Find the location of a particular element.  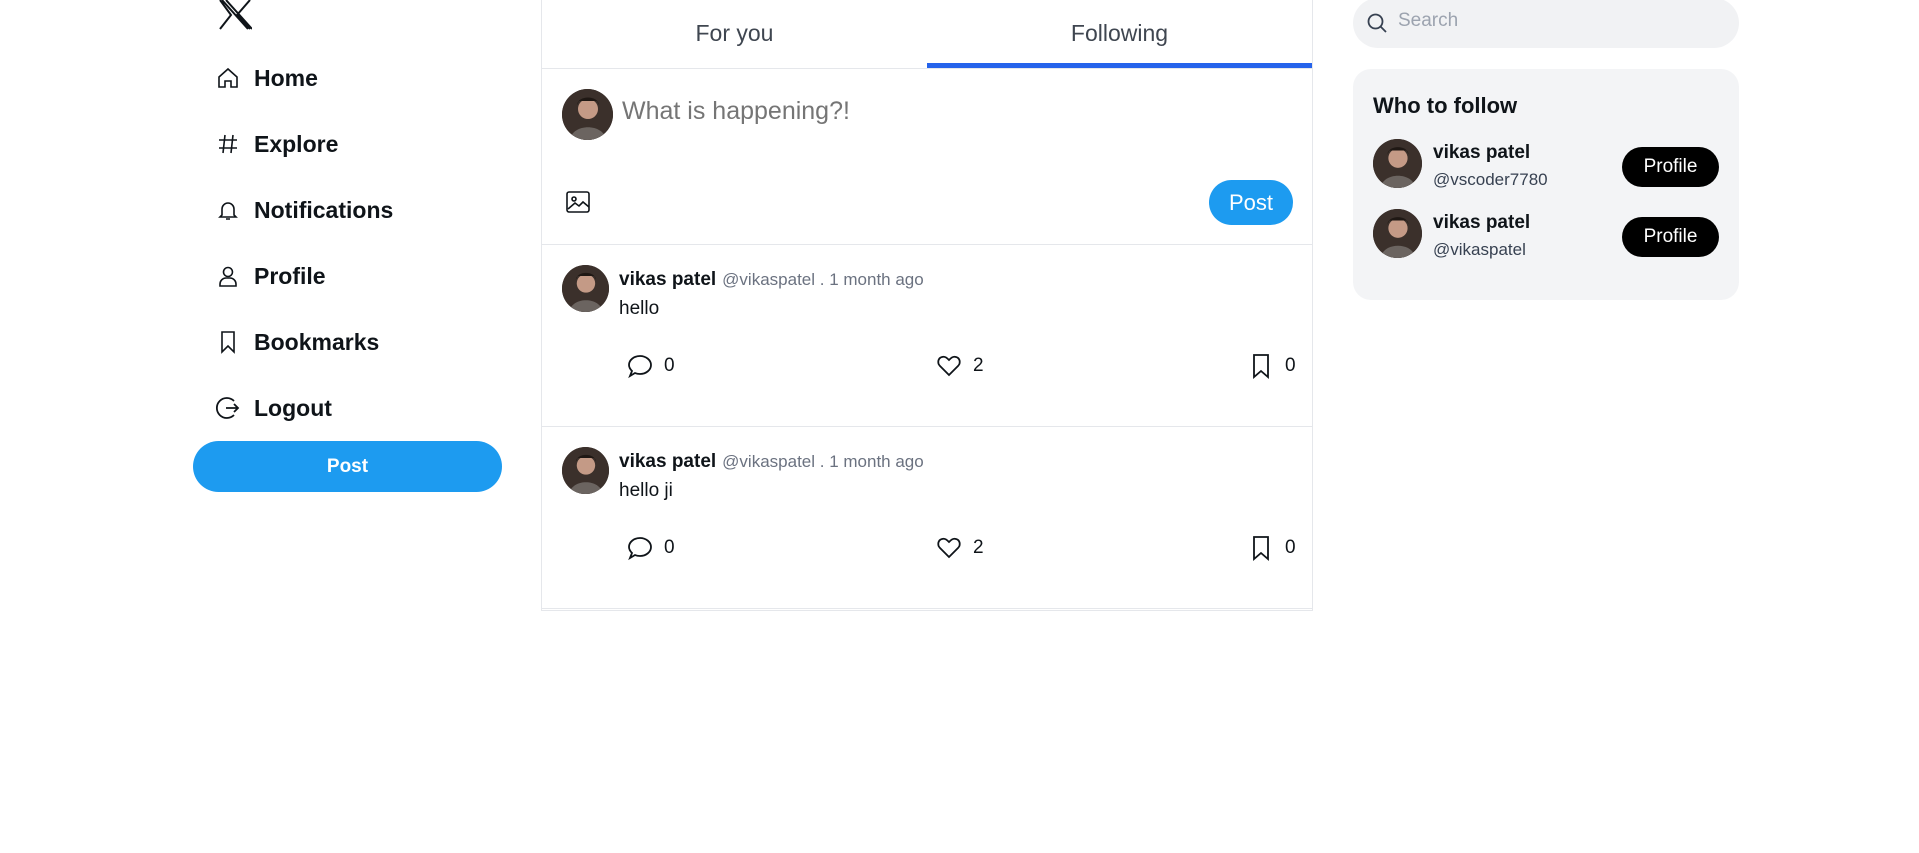

feed-tabs: For you Following is located at coordinates (927, 34).